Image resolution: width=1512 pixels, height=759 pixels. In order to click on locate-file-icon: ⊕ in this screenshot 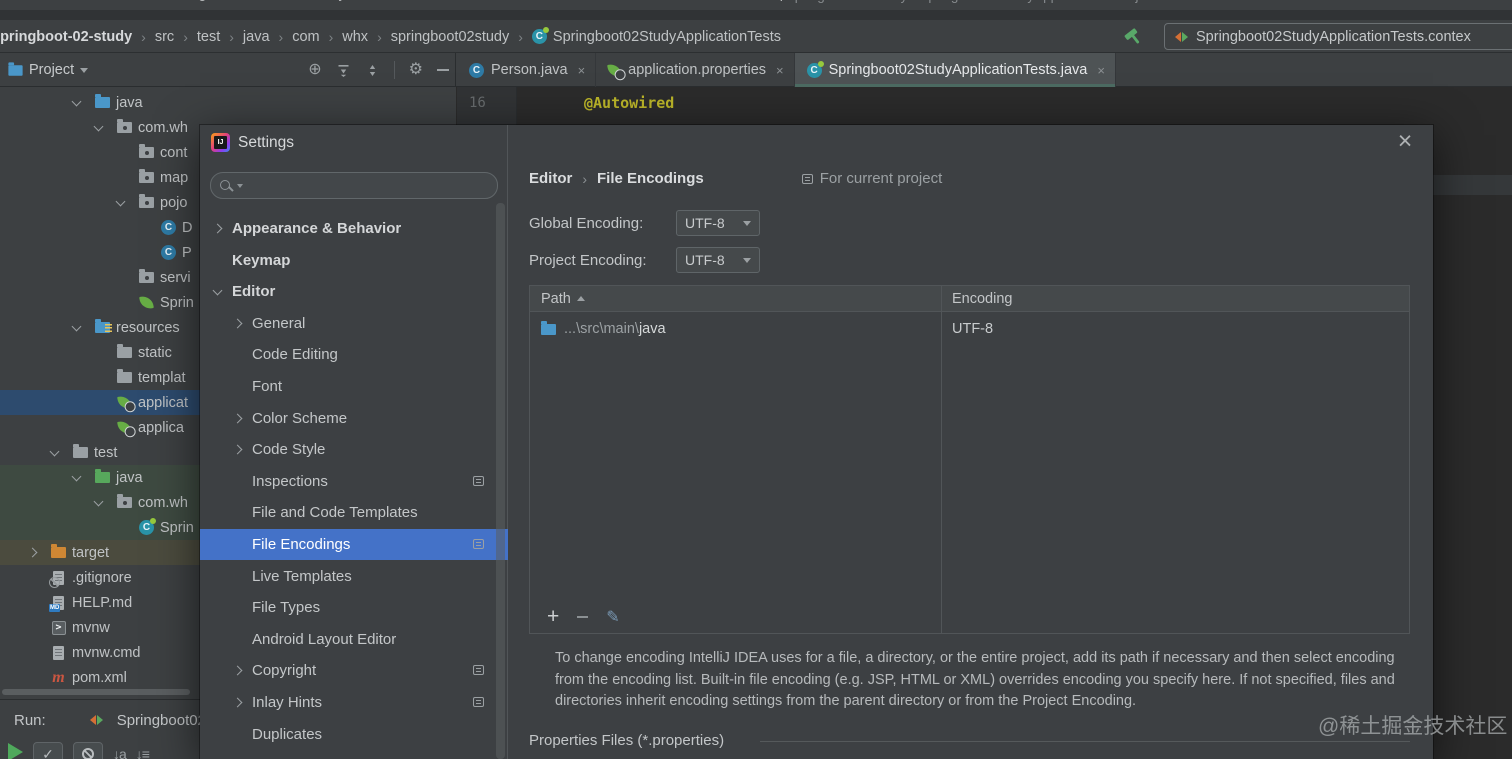, I will do `click(314, 70)`.